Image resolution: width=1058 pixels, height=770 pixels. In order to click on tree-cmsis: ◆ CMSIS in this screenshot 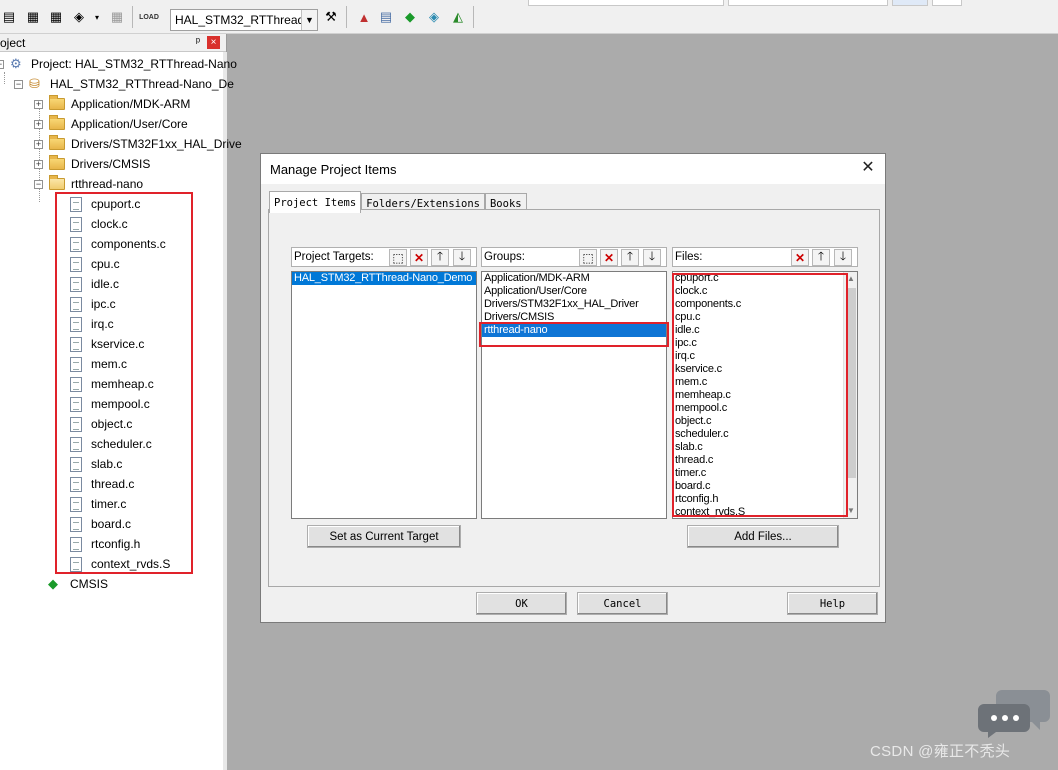, I will do `click(78, 584)`.